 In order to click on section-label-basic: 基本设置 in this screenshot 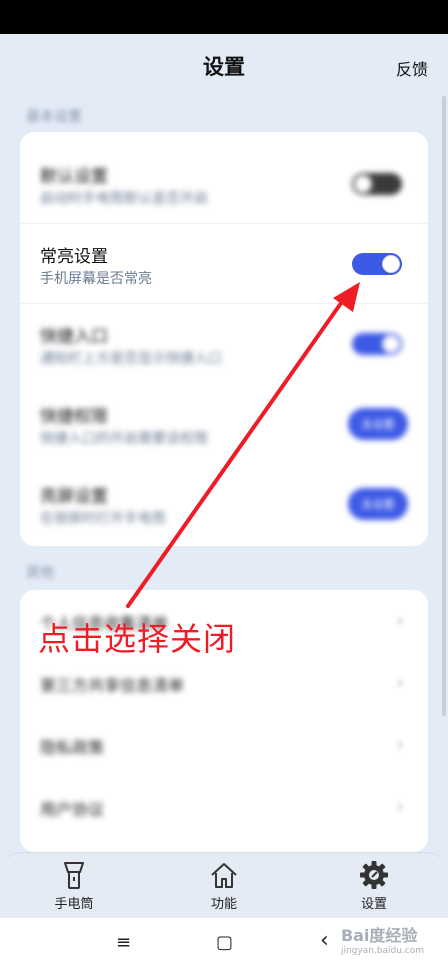, I will do `click(54, 117)`.